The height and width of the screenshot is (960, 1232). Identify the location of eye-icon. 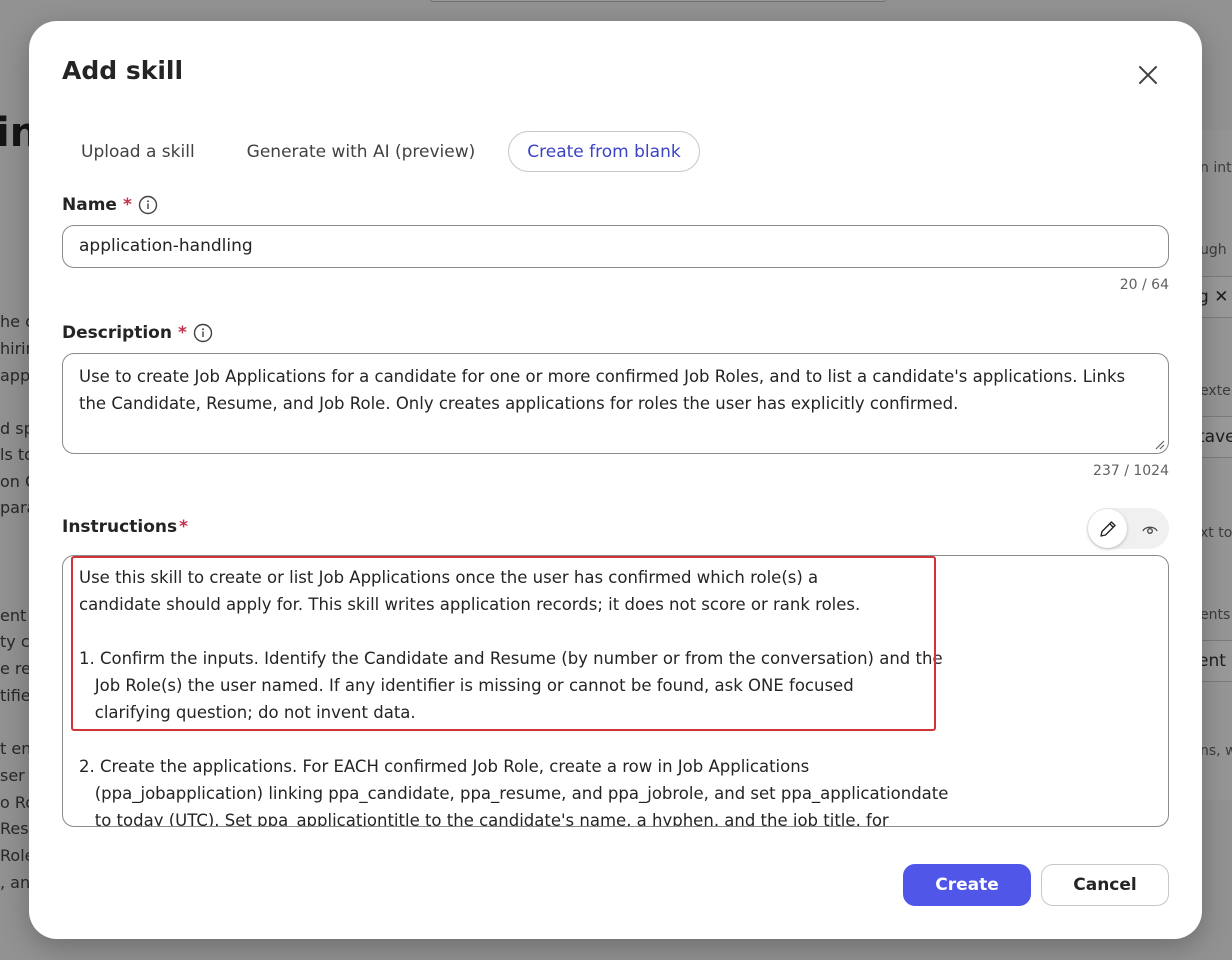
(1149, 530).